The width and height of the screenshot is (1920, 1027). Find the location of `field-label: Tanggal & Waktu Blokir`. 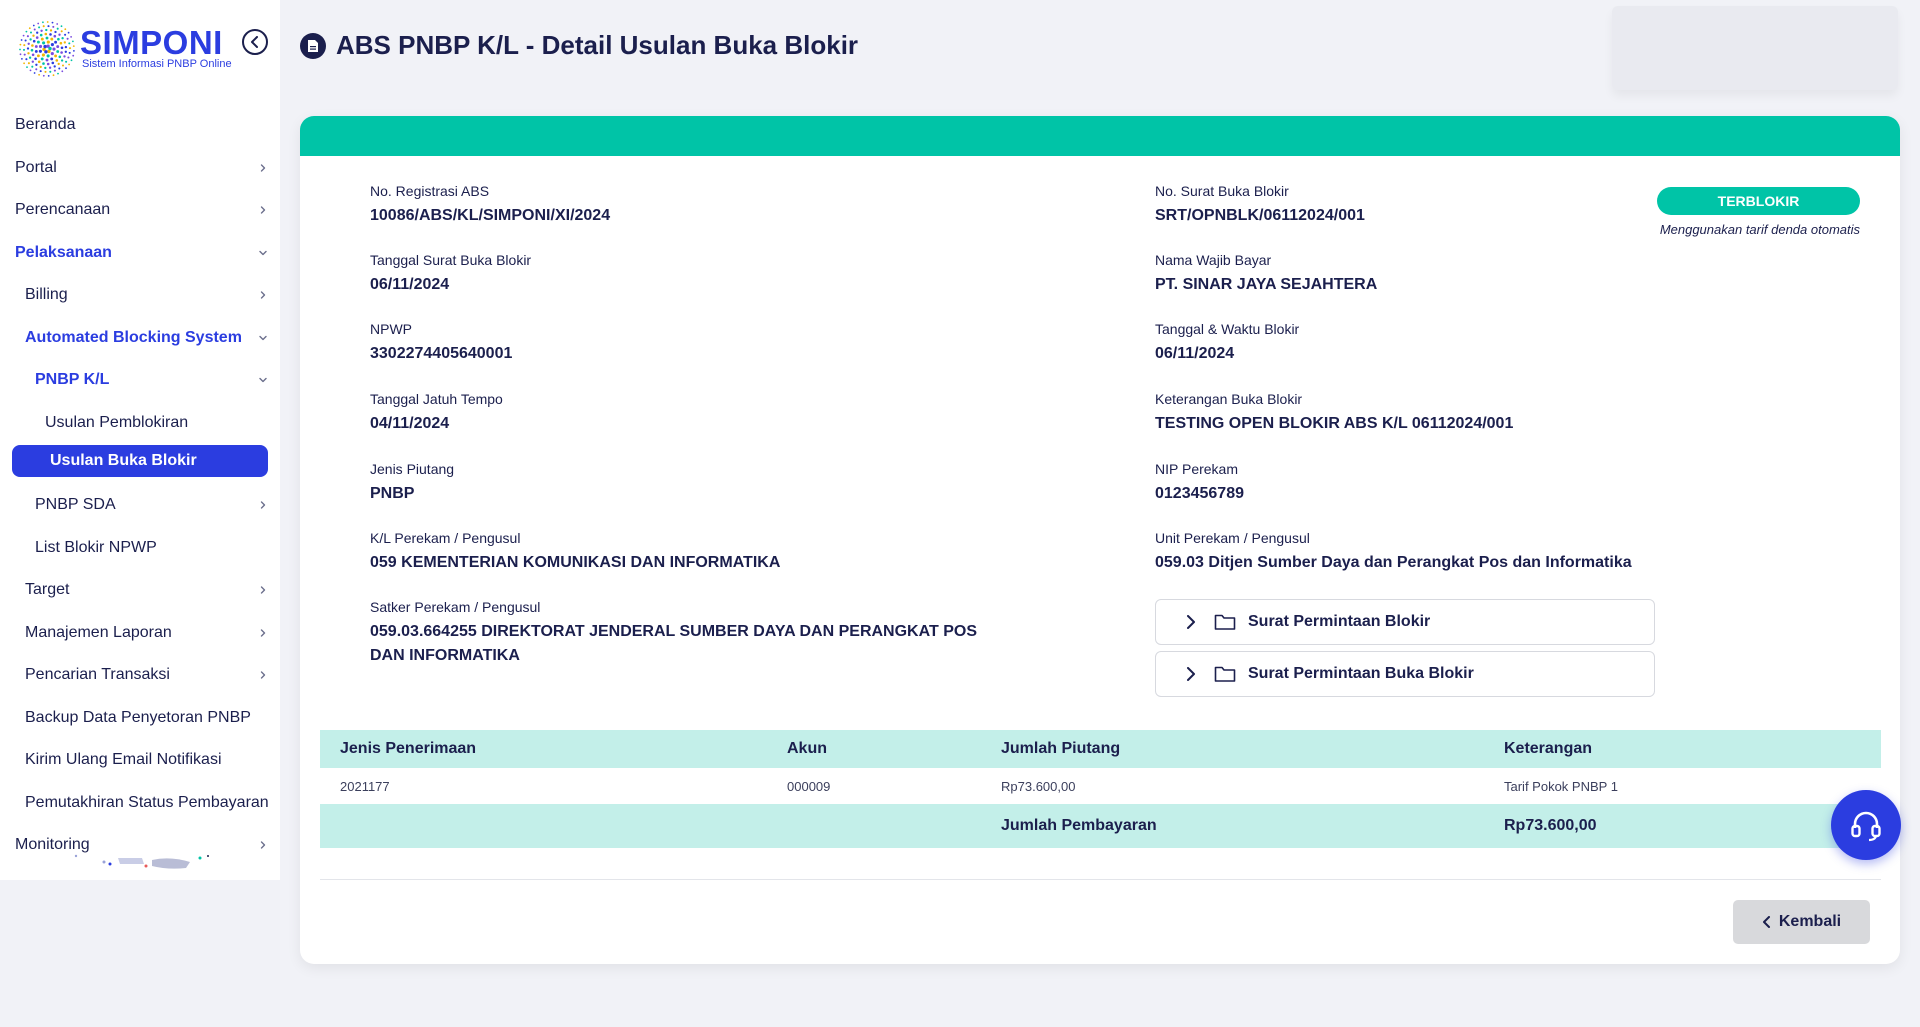

field-label: Tanggal & Waktu Blokir is located at coordinates (1227, 329).